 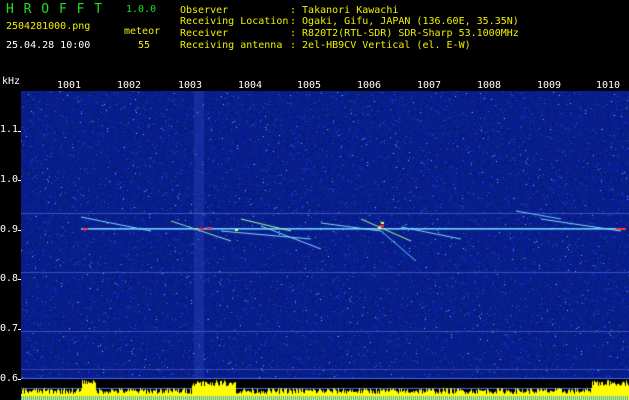 I want to click on y-axis-unit: kHz, so click(x=11, y=81).